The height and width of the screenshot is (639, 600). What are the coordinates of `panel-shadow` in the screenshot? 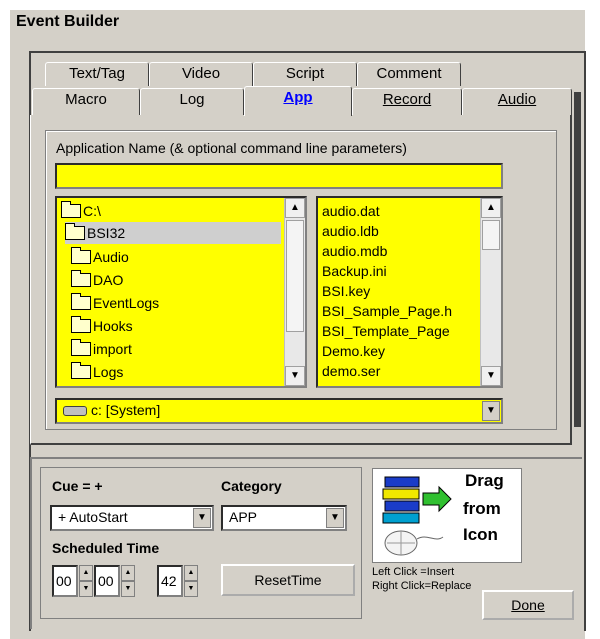 It's located at (577, 259).